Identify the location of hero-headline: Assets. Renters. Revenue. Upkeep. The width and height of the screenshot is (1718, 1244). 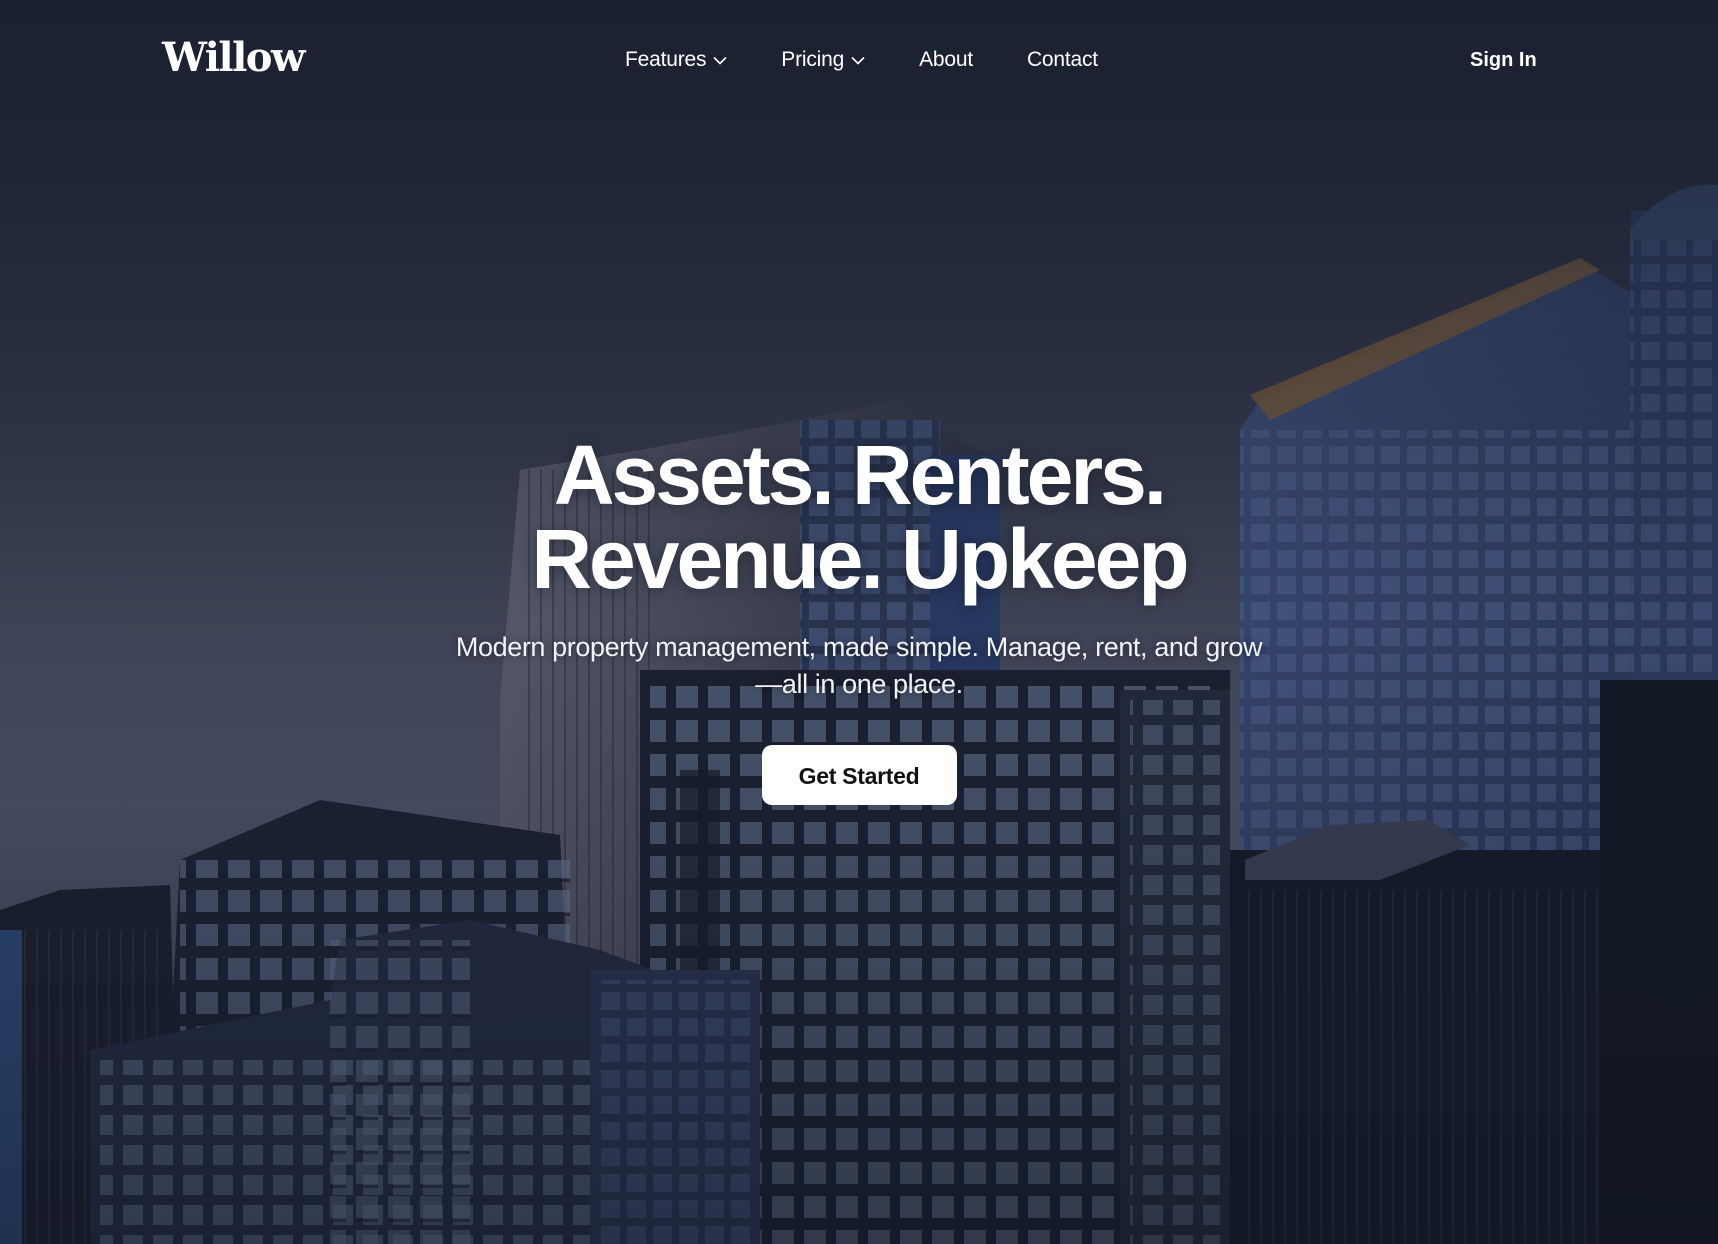
(859, 517).